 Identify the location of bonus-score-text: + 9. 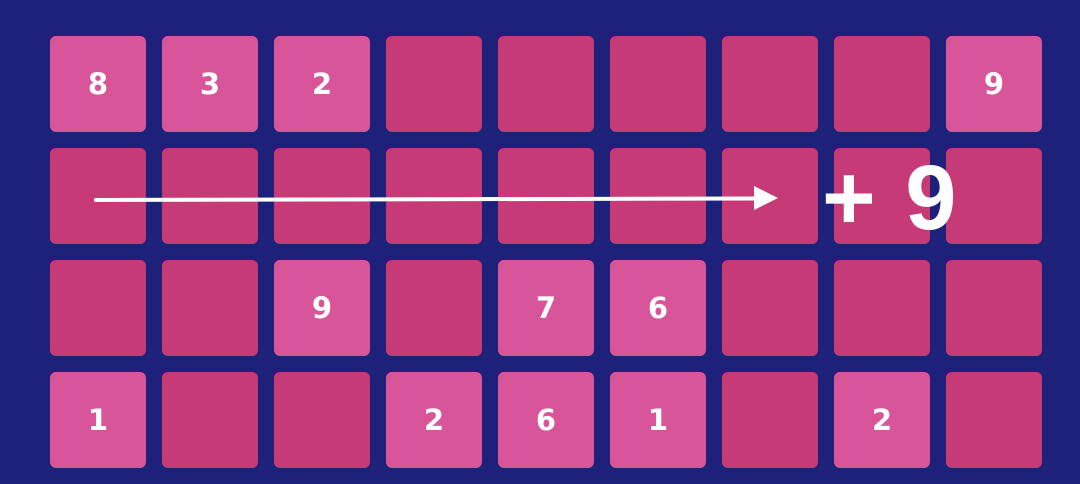
(890, 198).